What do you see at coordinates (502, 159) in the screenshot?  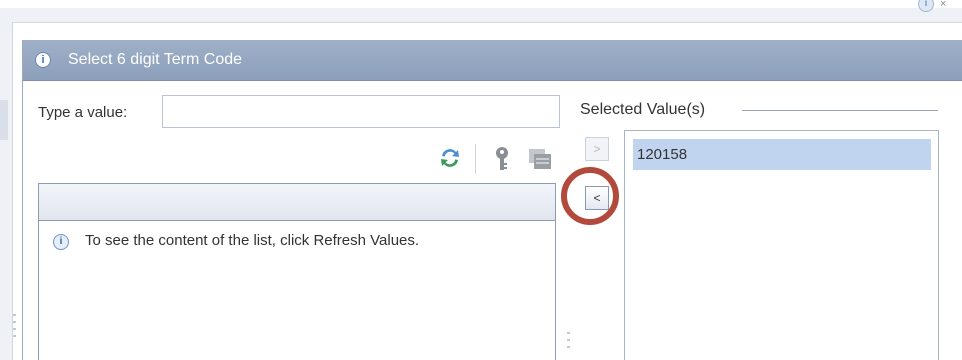 I see `key-icon` at bounding box center [502, 159].